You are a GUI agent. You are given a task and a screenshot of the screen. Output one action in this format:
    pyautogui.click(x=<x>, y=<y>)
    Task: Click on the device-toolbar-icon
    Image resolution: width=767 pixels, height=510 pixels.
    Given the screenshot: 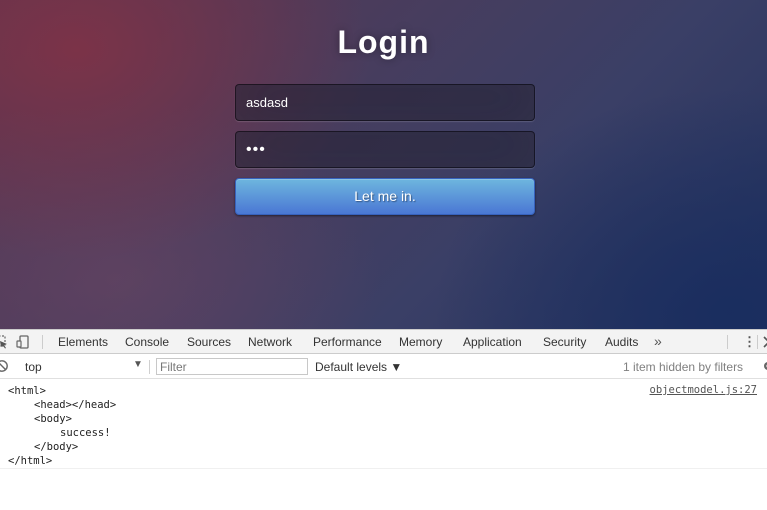 What is the action you would take?
    pyautogui.click(x=23, y=342)
    